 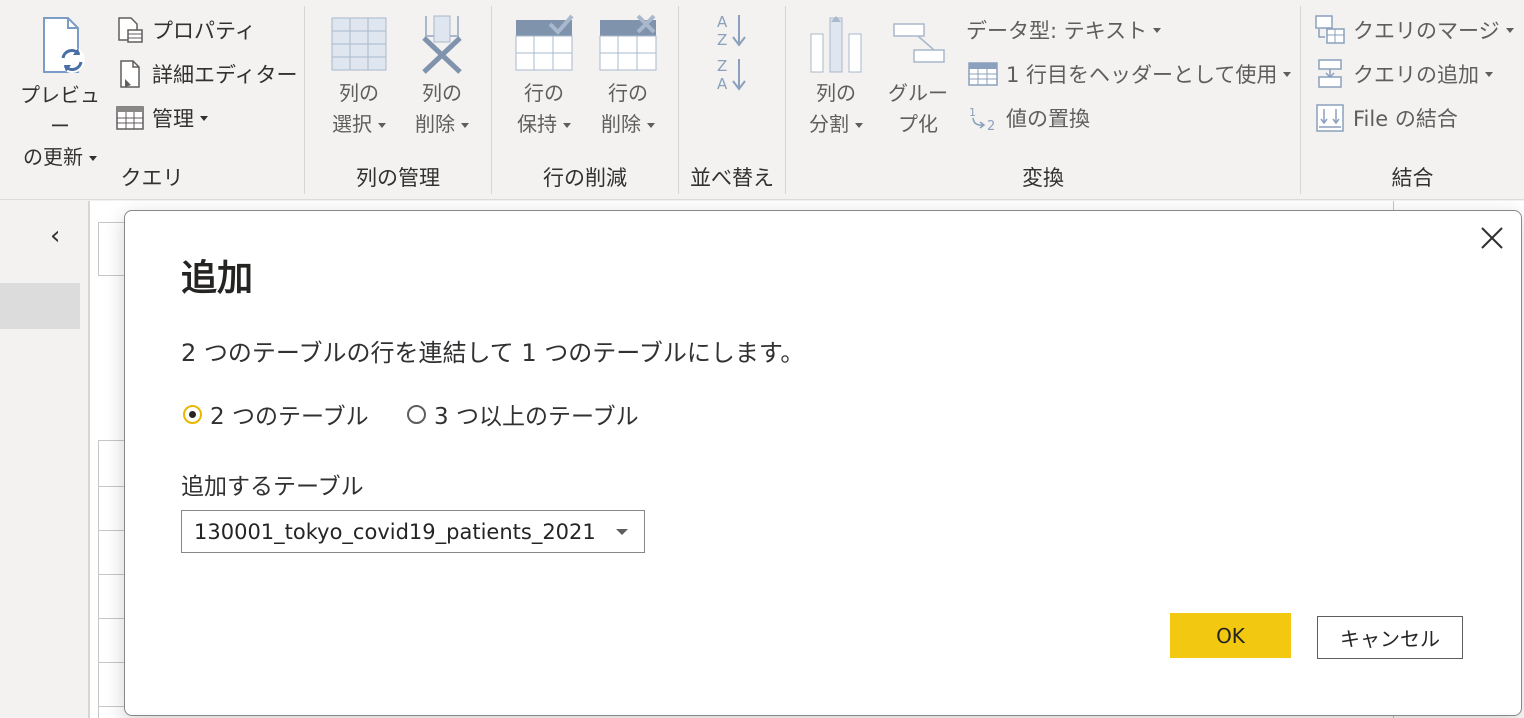 I want to click on radio-two-tables: 2 つのテーブル, so click(x=276, y=414).